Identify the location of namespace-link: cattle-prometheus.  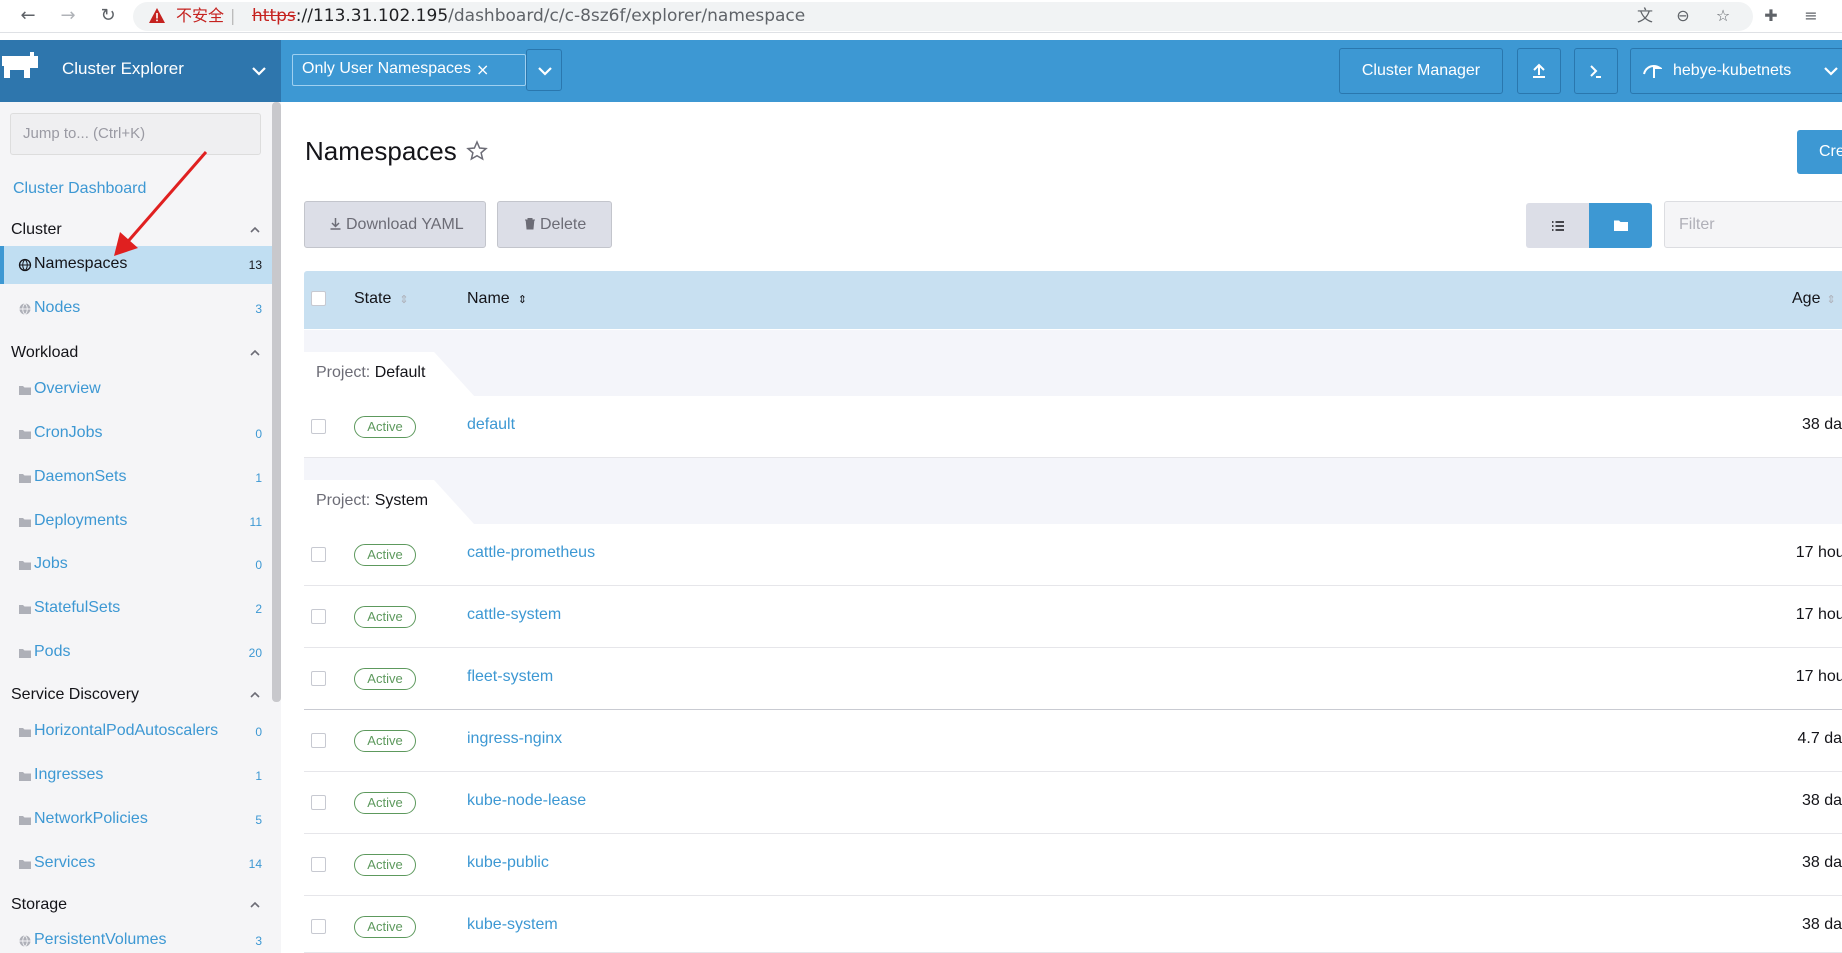
(531, 553).